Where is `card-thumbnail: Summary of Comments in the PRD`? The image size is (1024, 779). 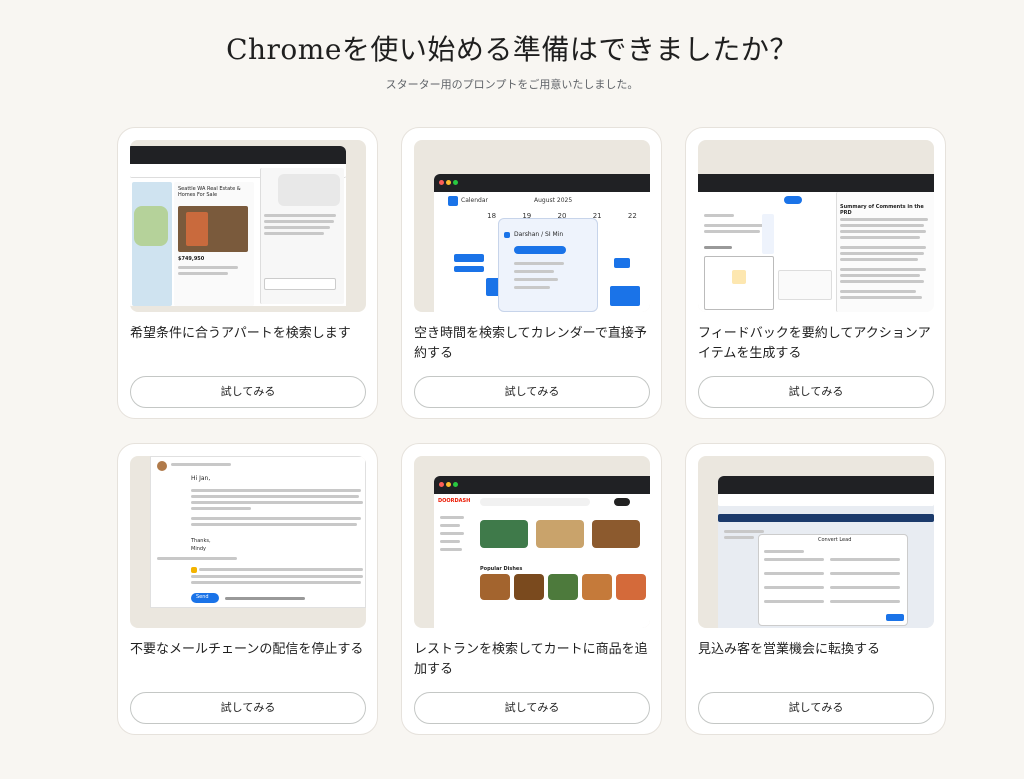 card-thumbnail: Summary of Comments in the PRD is located at coordinates (816, 226).